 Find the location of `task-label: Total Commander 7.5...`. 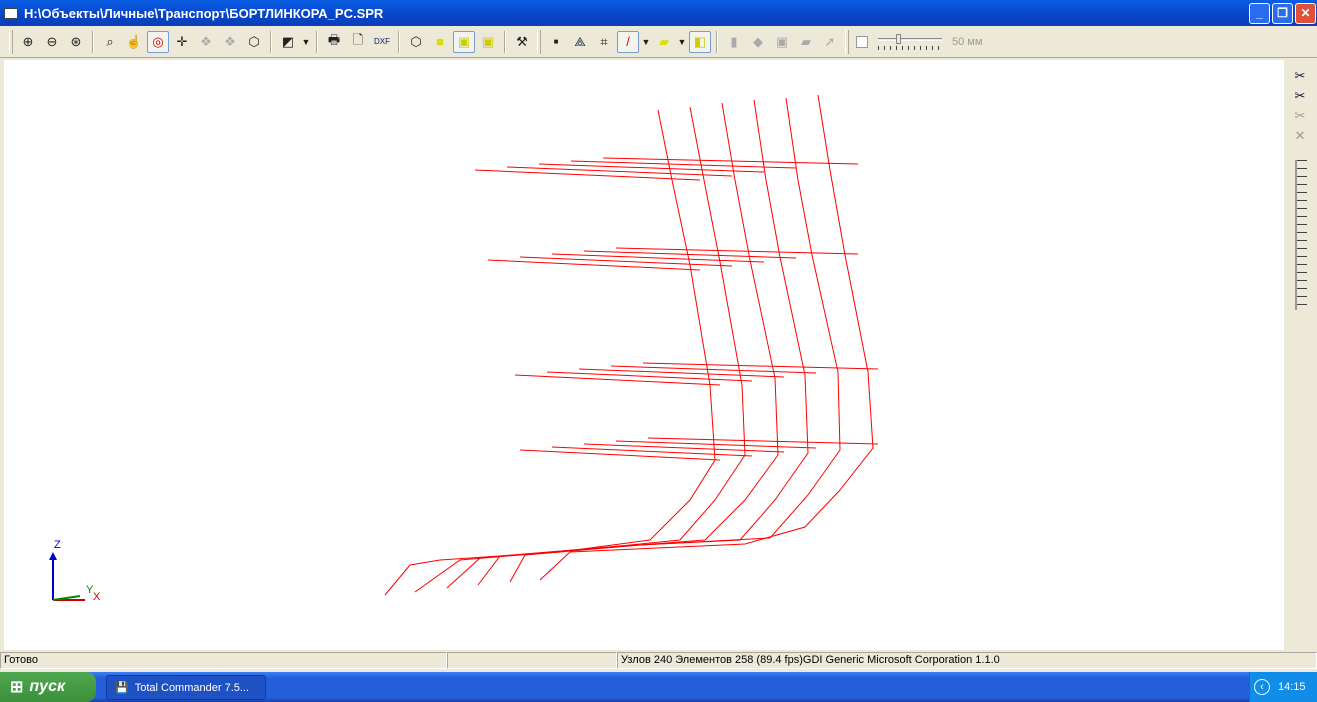

task-label: Total Commander 7.5... is located at coordinates (192, 687).